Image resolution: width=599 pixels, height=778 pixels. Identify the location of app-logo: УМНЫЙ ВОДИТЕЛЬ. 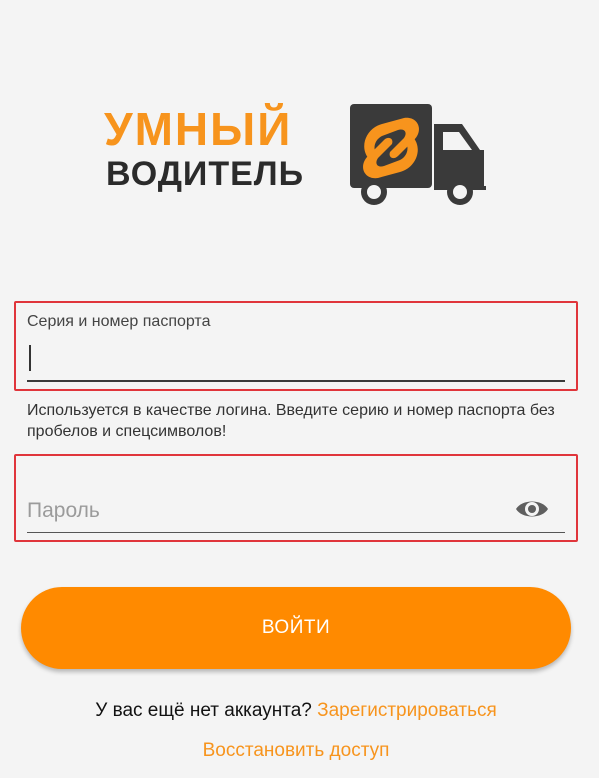
(299, 156).